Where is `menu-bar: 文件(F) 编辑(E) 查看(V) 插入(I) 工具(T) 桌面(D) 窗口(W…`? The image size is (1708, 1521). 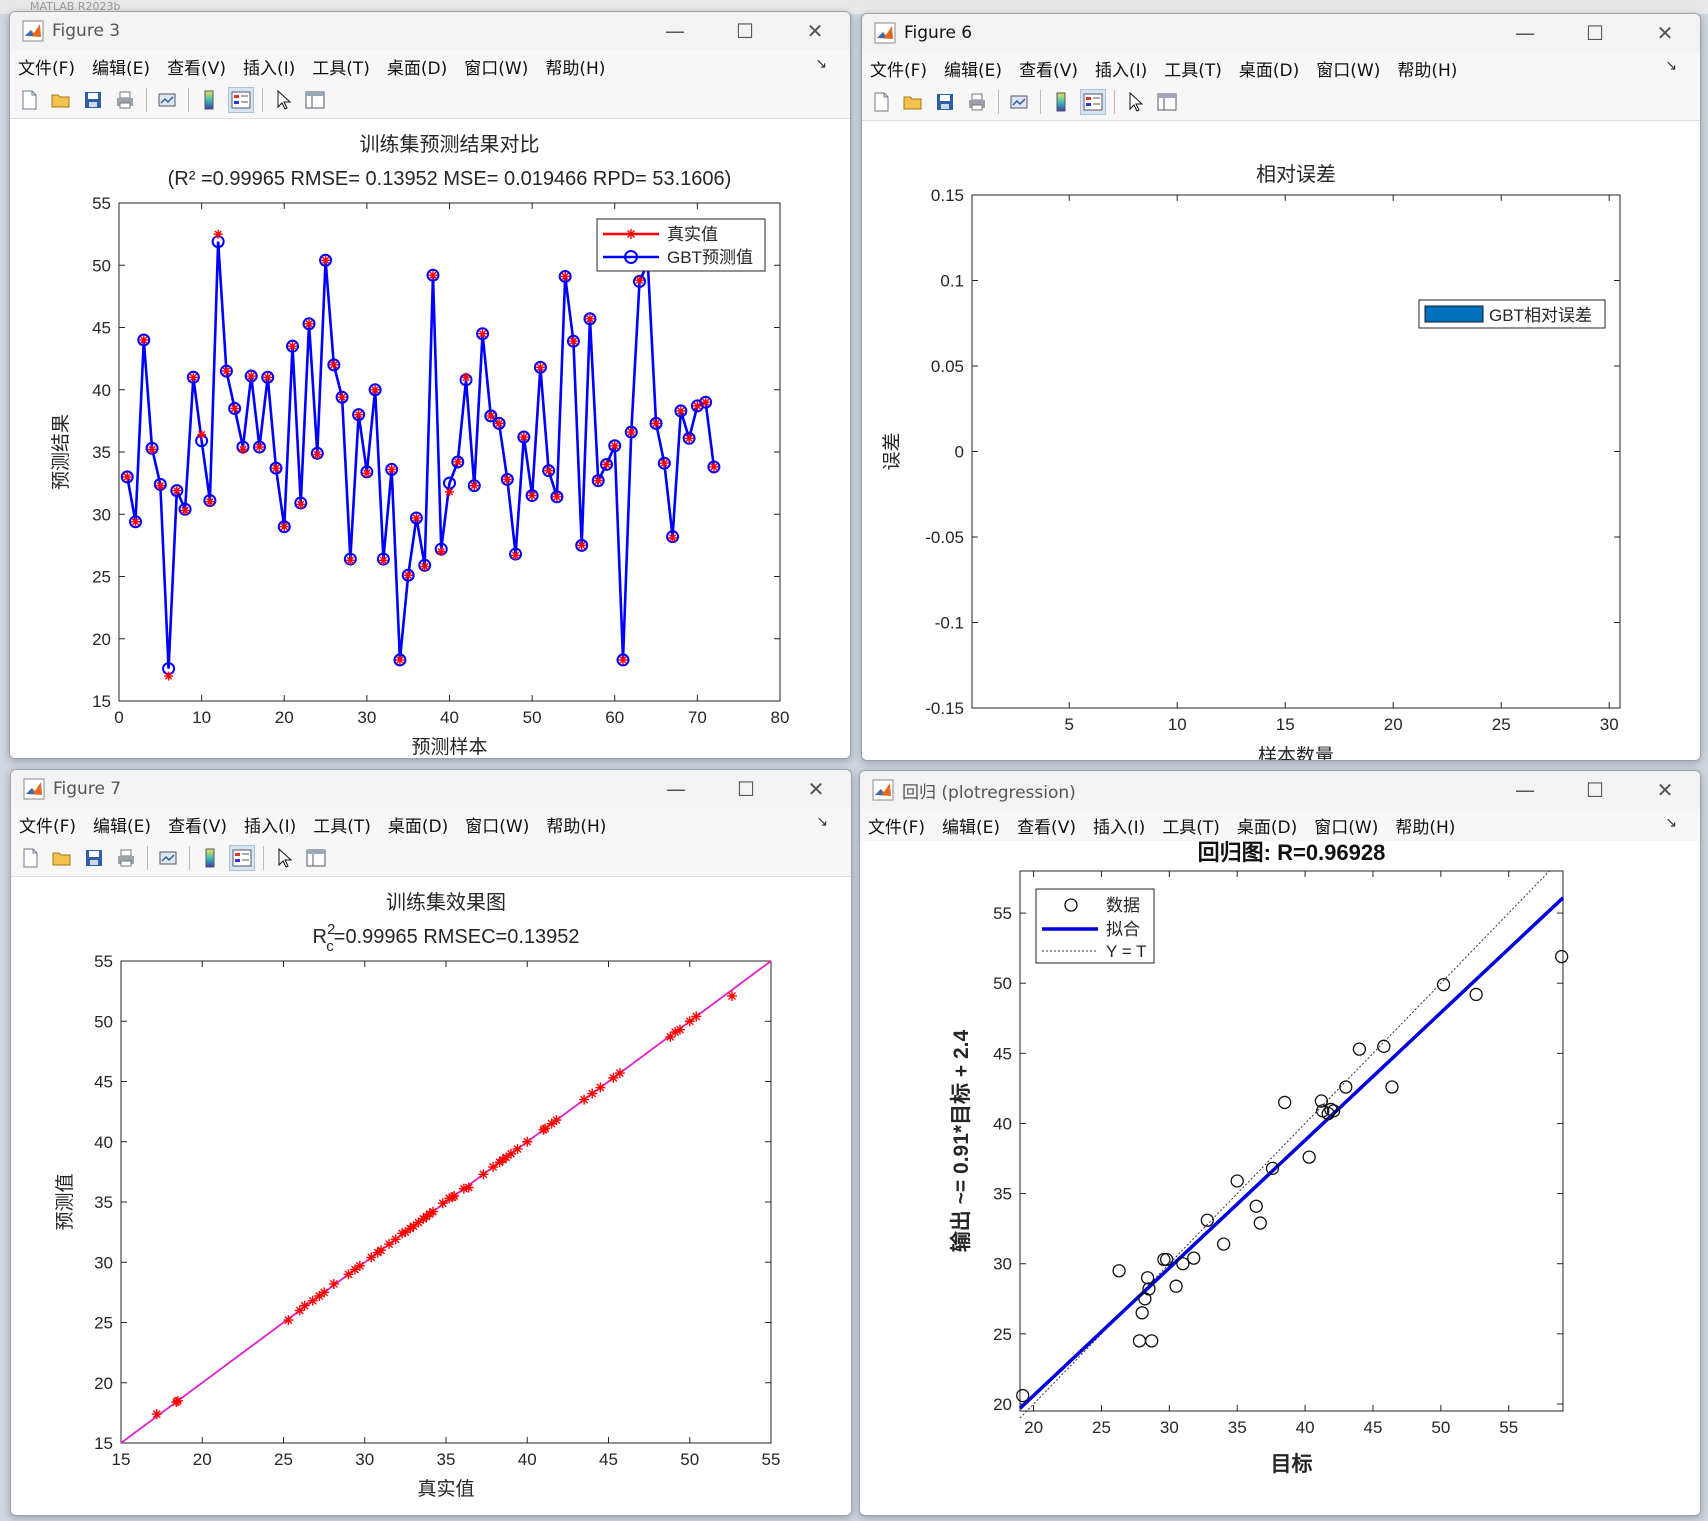 menu-bar: 文件(F) 编辑(E) 查看(V) 插入(I) 工具(T) 桌面(D) 窗口(W… is located at coordinates (431, 824).